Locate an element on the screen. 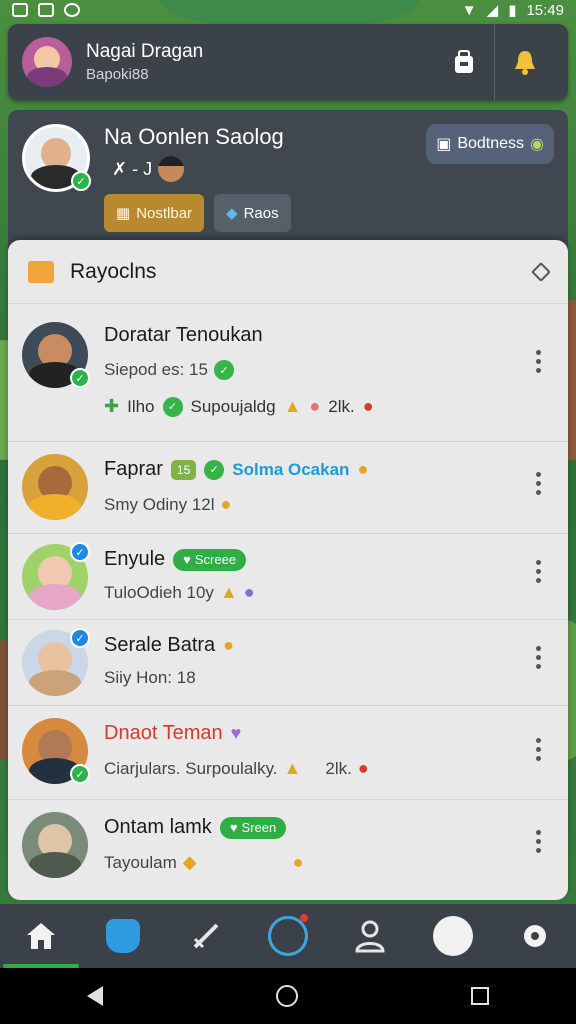 This screenshot has height=1024, width=576. stat-text: Ilho is located at coordinates (141, 406).